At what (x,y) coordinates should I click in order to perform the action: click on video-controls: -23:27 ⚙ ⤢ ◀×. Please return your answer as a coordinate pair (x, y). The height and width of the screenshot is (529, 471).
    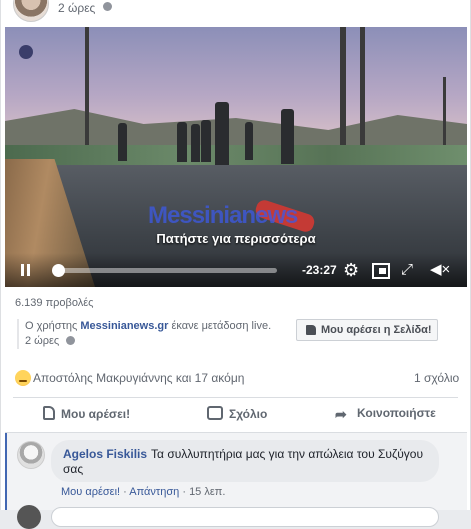
    Looking at the image, I should click on (236, 270).